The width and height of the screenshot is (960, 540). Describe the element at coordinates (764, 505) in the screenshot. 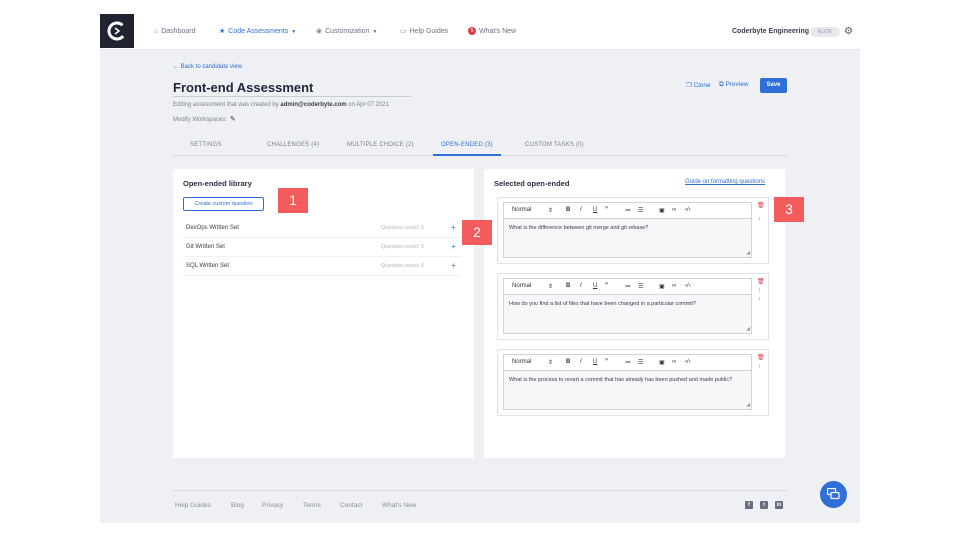

I see `twitter-icon: t` at that location.